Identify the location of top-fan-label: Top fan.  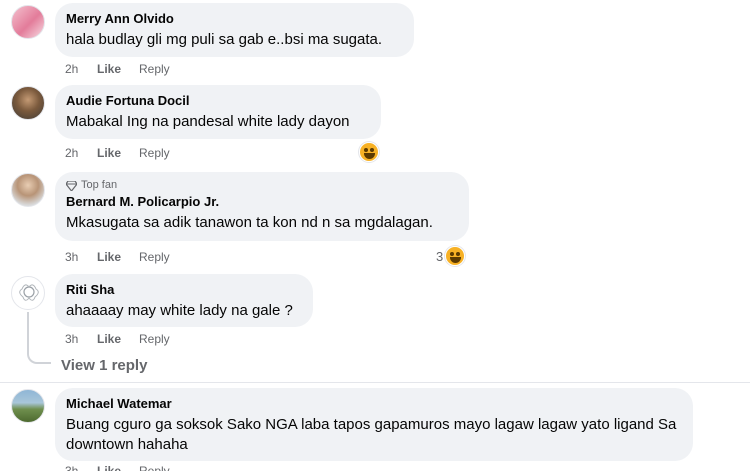
(99, 185).